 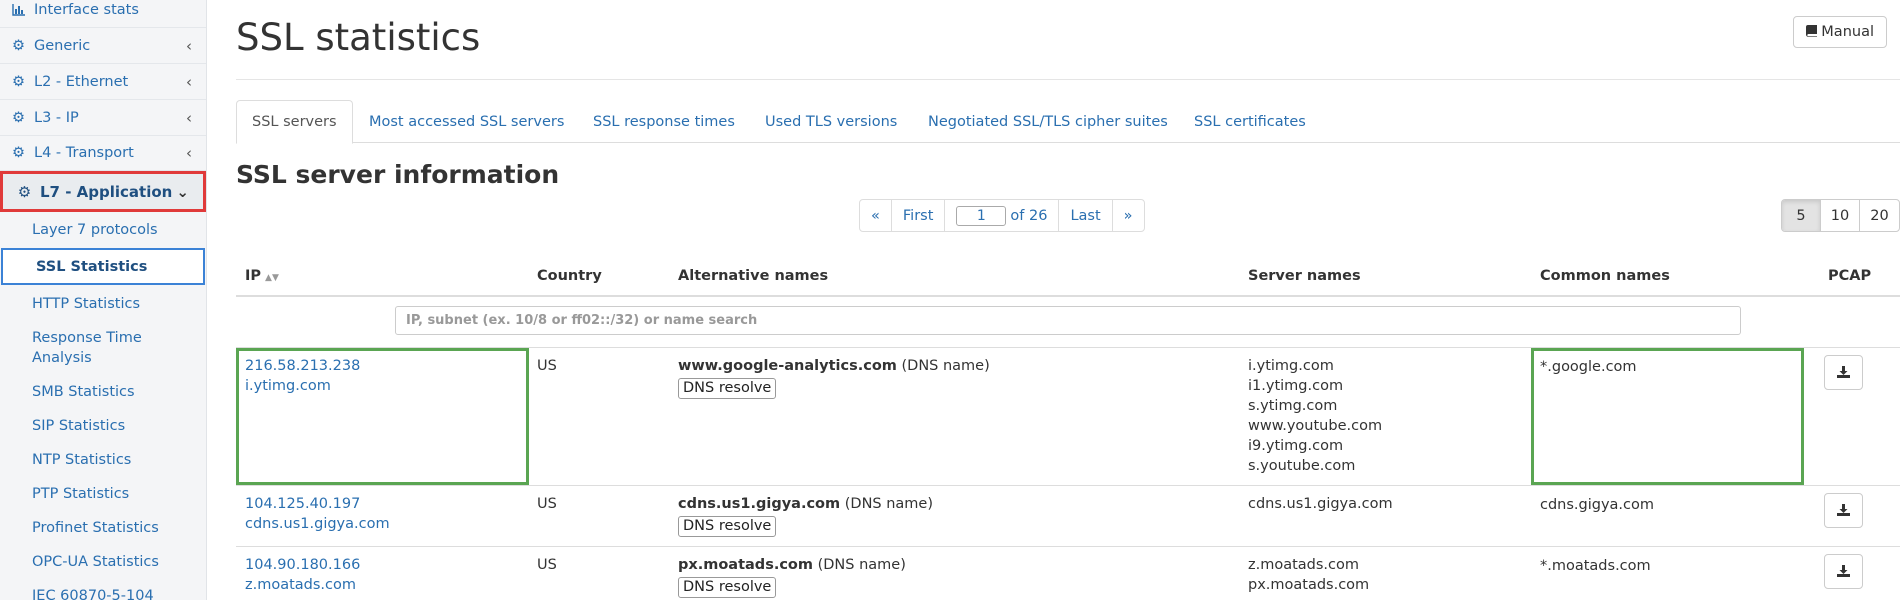 What do you see at coordinates (1304, 276) in the screenshot?
I see `column-header-server-names: Server names` at bounding box center [1304, 276].